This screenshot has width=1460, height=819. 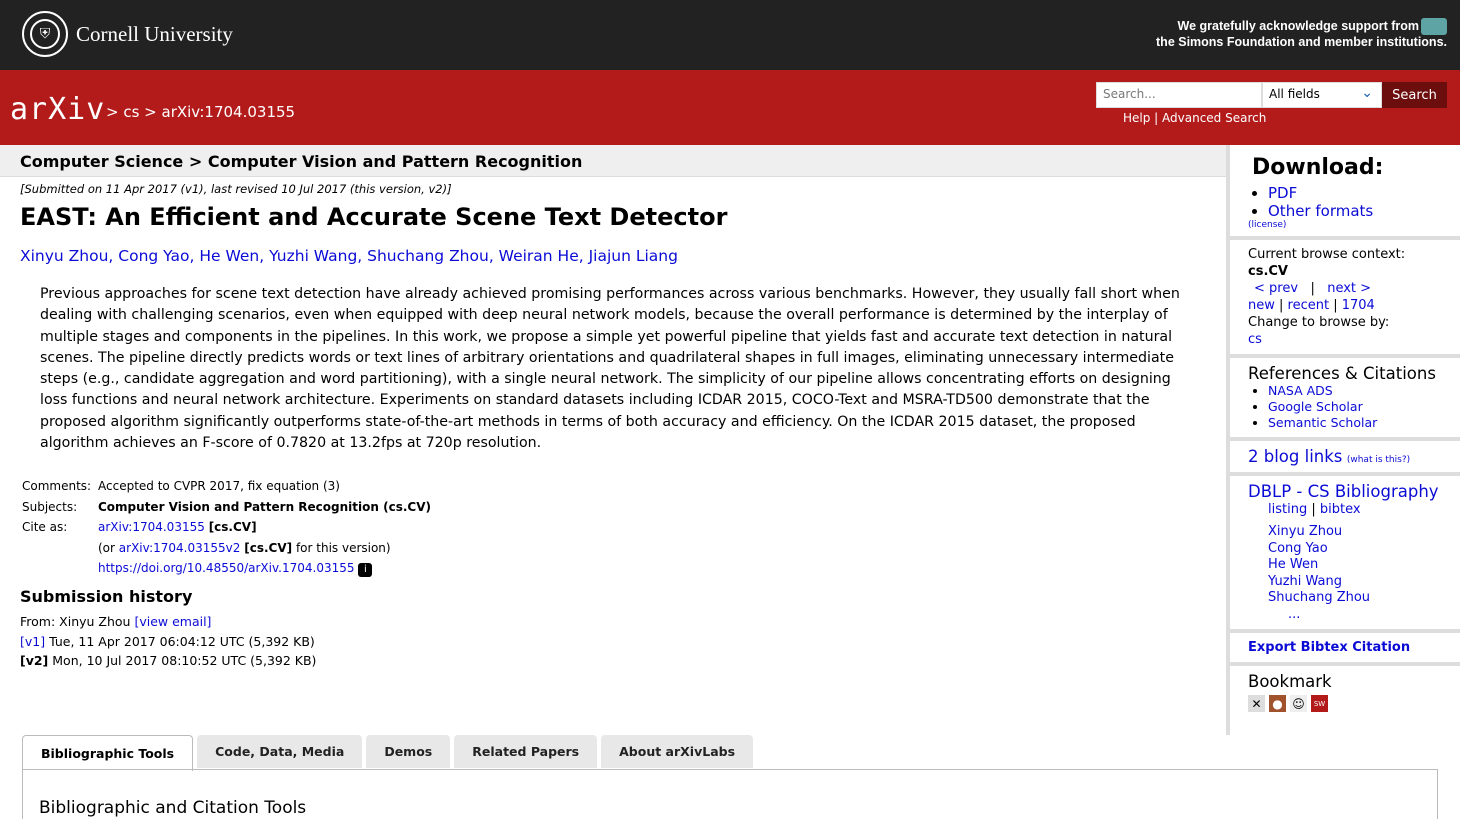 What do you see at coordinates (1319, 703) in the screenshot?
I see `sciencewise-icon: SW` at bounding box center [1319, 703].